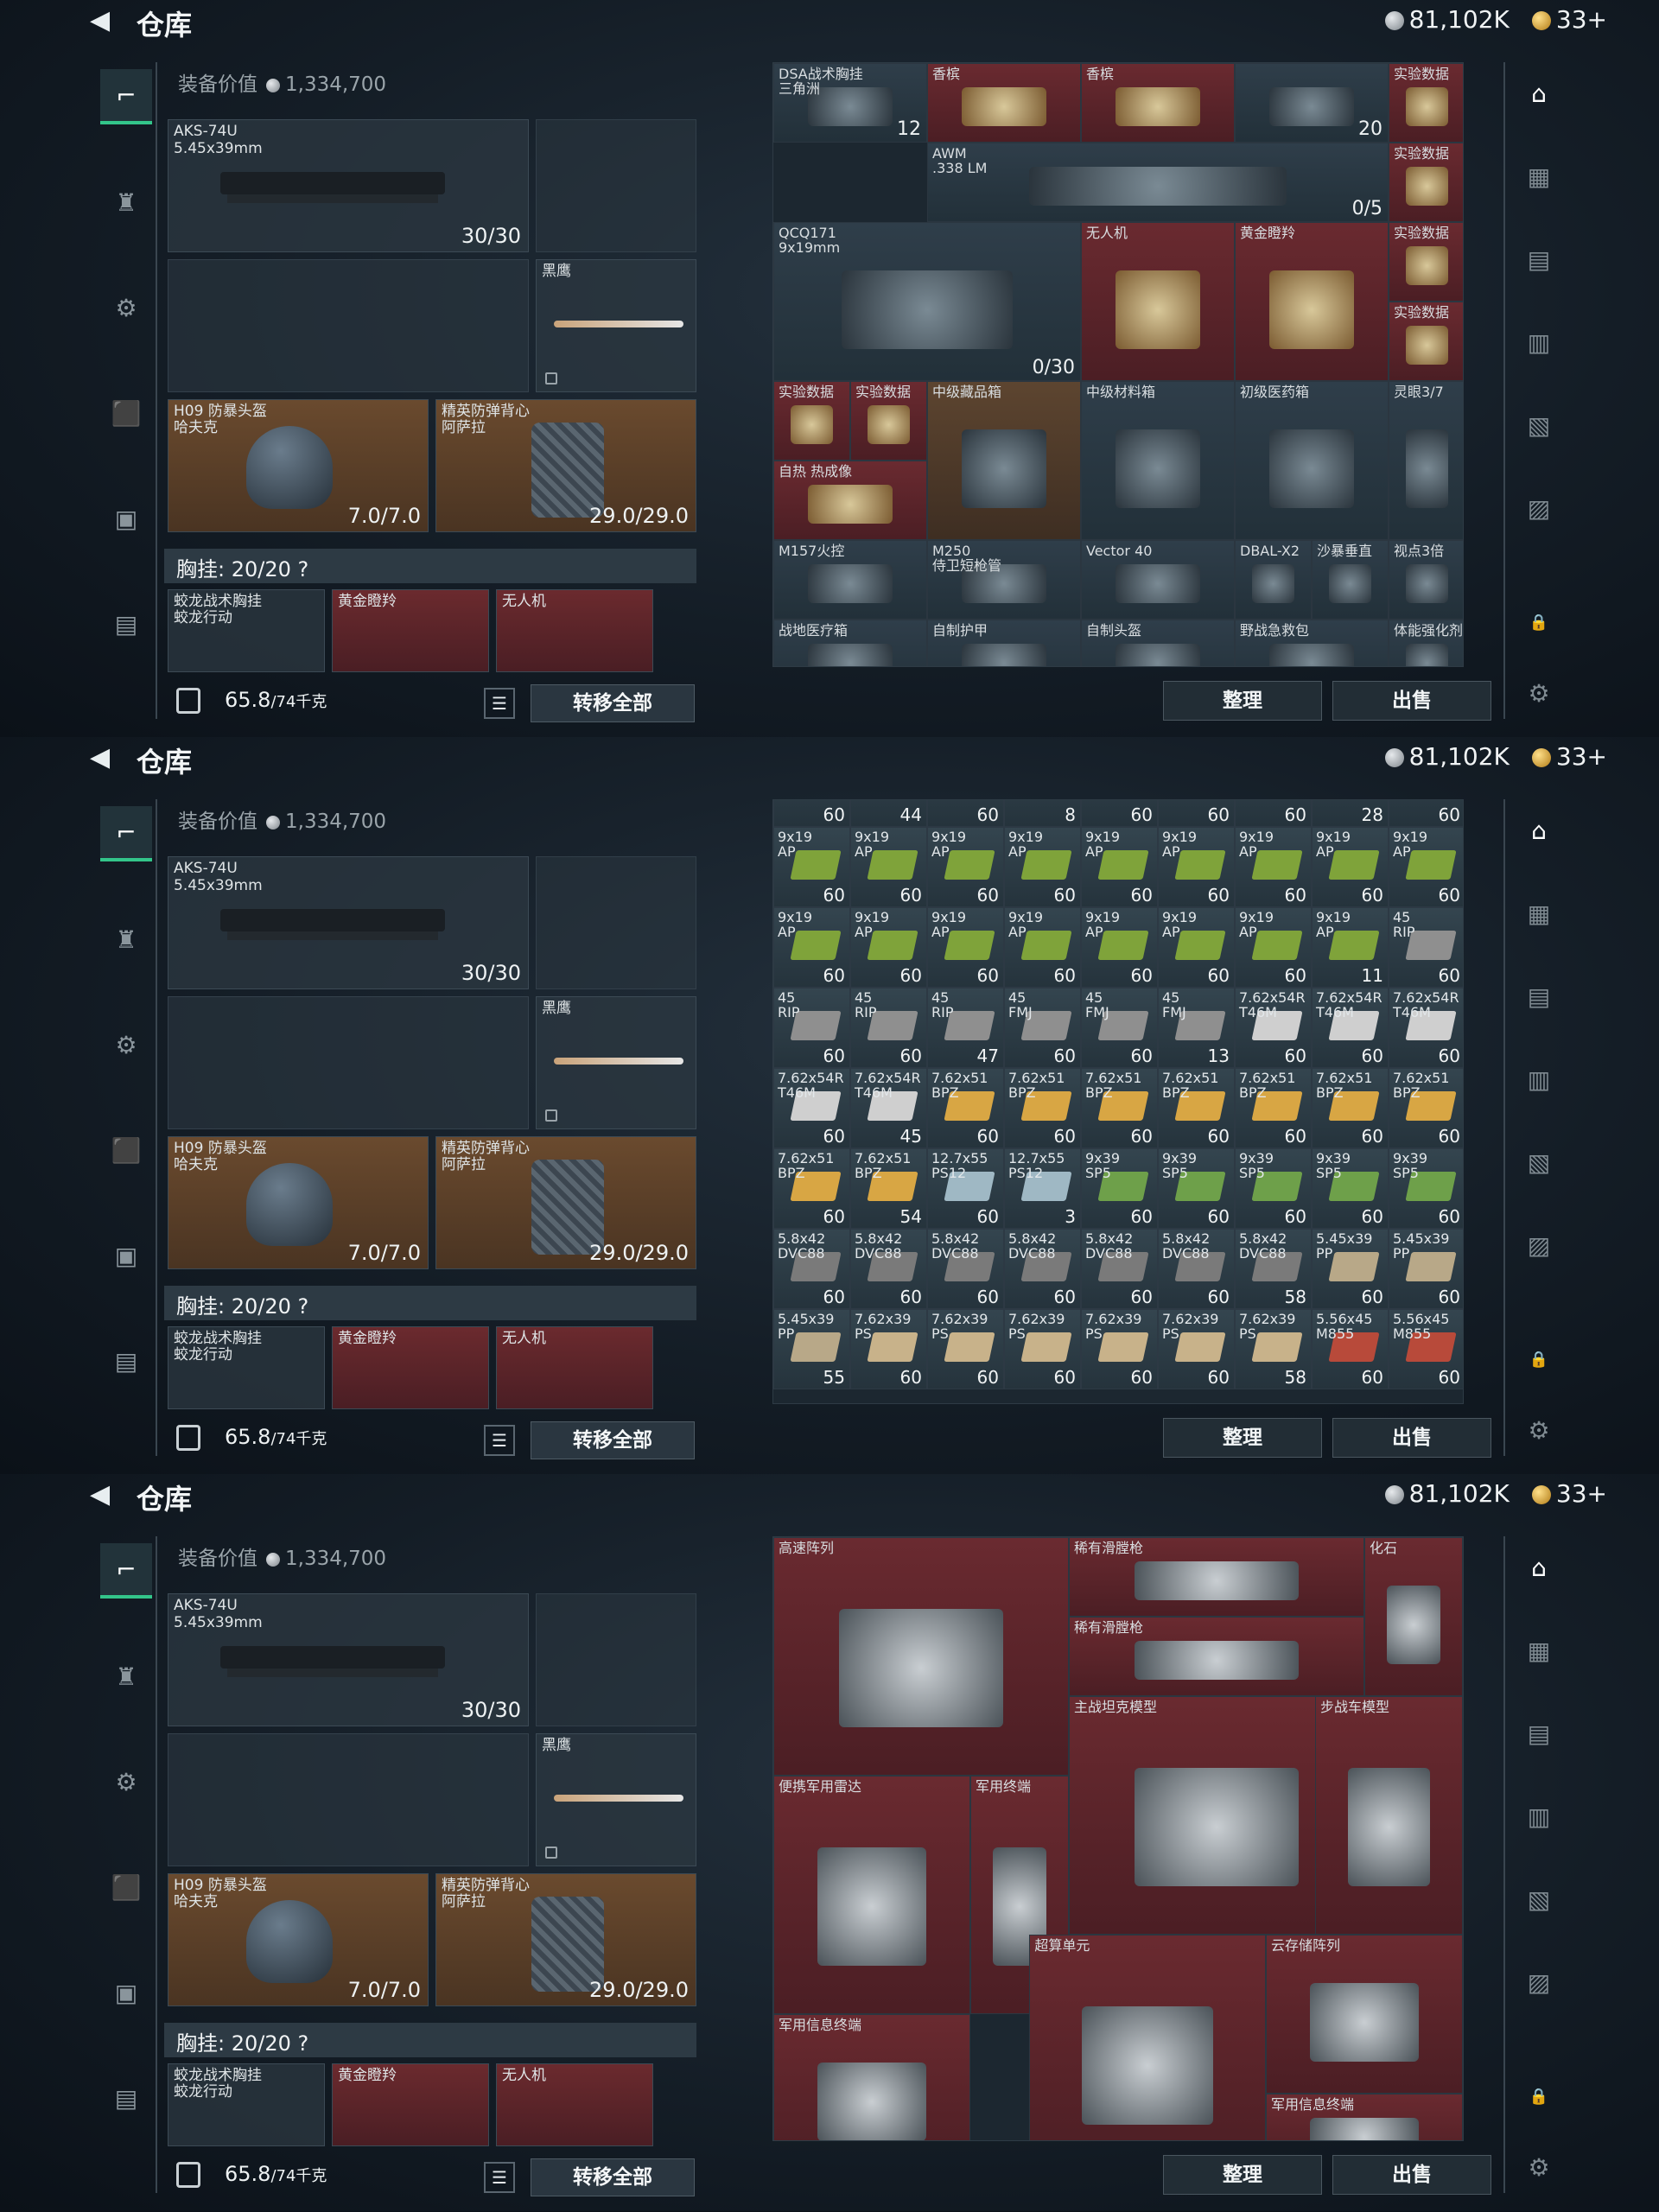 This screenshot has height=2212, width=1659. I want to click on stash-item: Vector 40, so click(1158, 580).